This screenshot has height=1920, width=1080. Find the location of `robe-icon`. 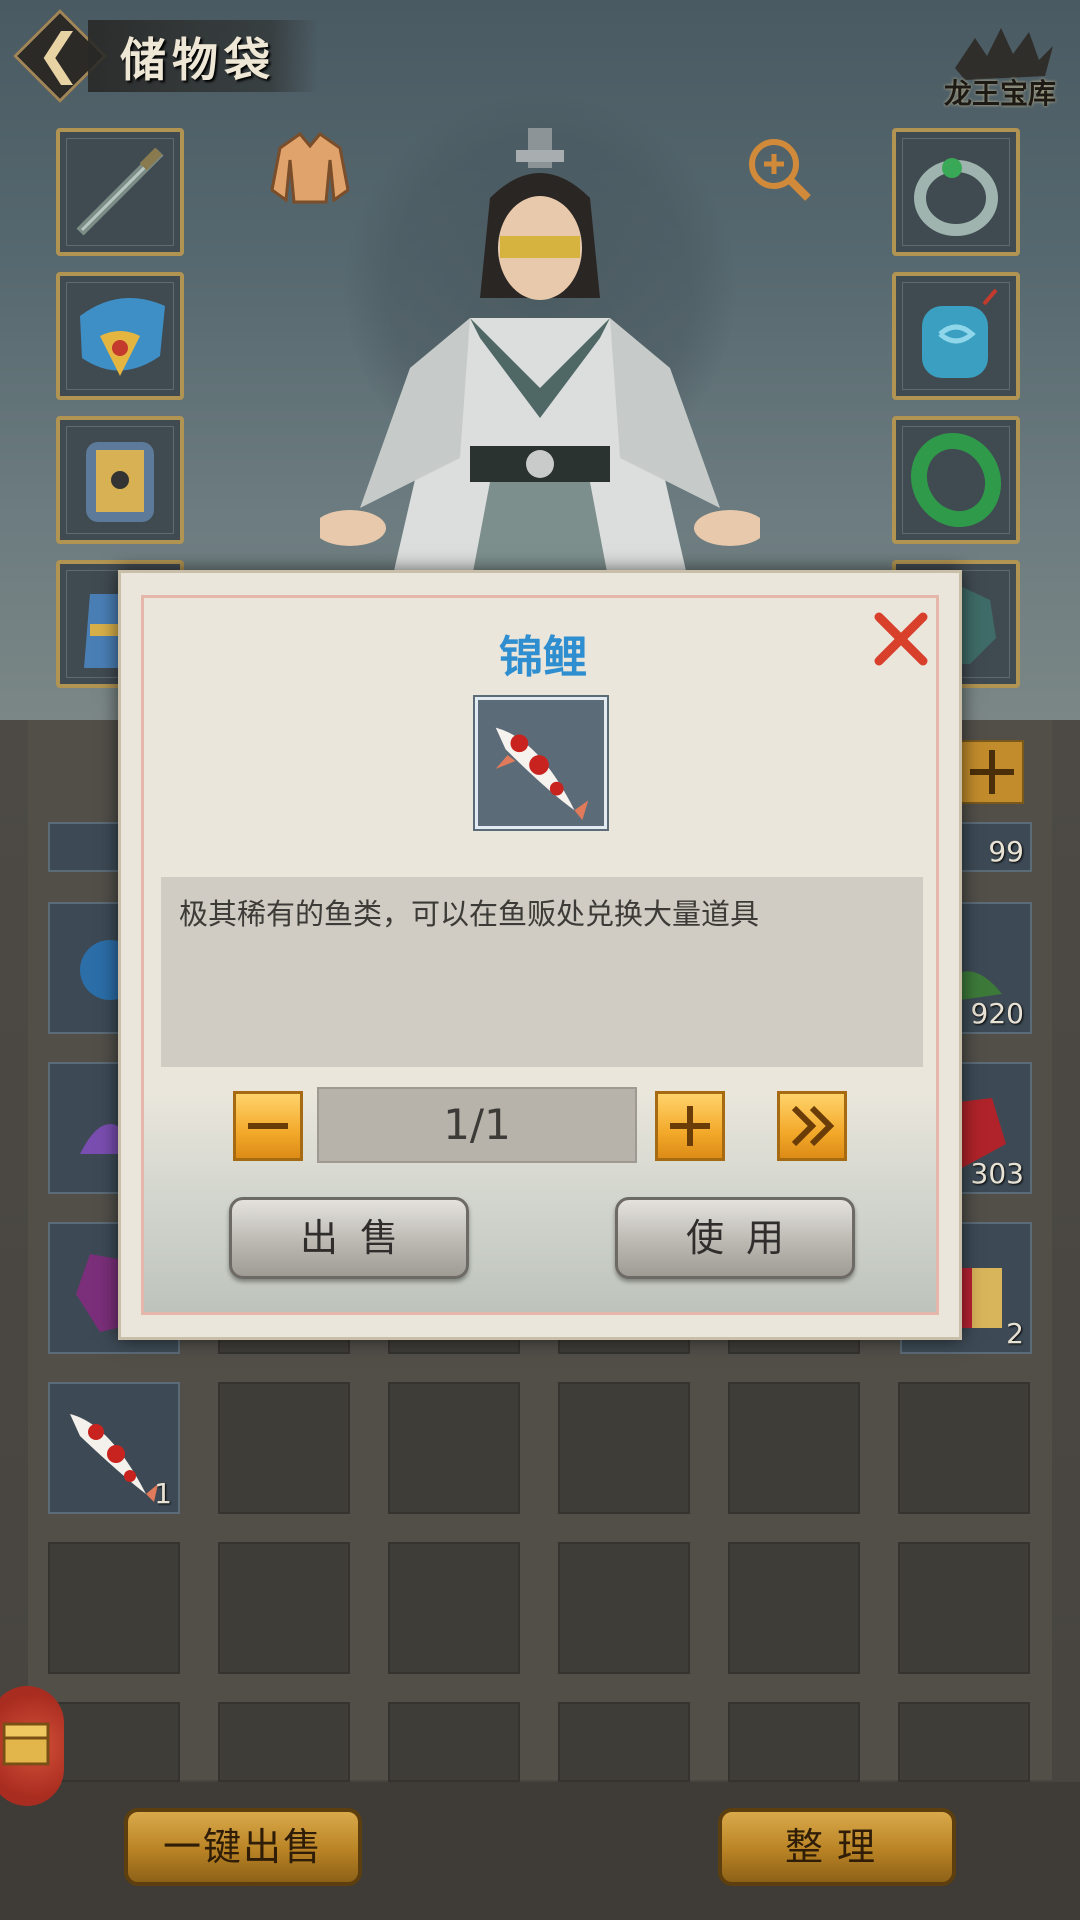

robe-icon is located at coordinates (310, 168).